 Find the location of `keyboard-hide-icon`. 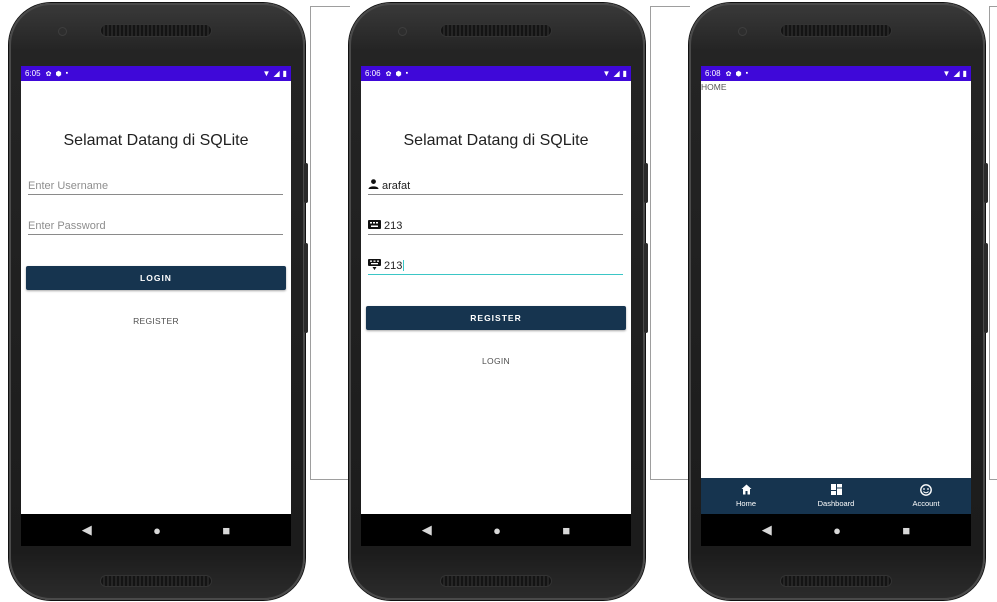

keyboard-hide-icon is located at coordinates (374, 265).